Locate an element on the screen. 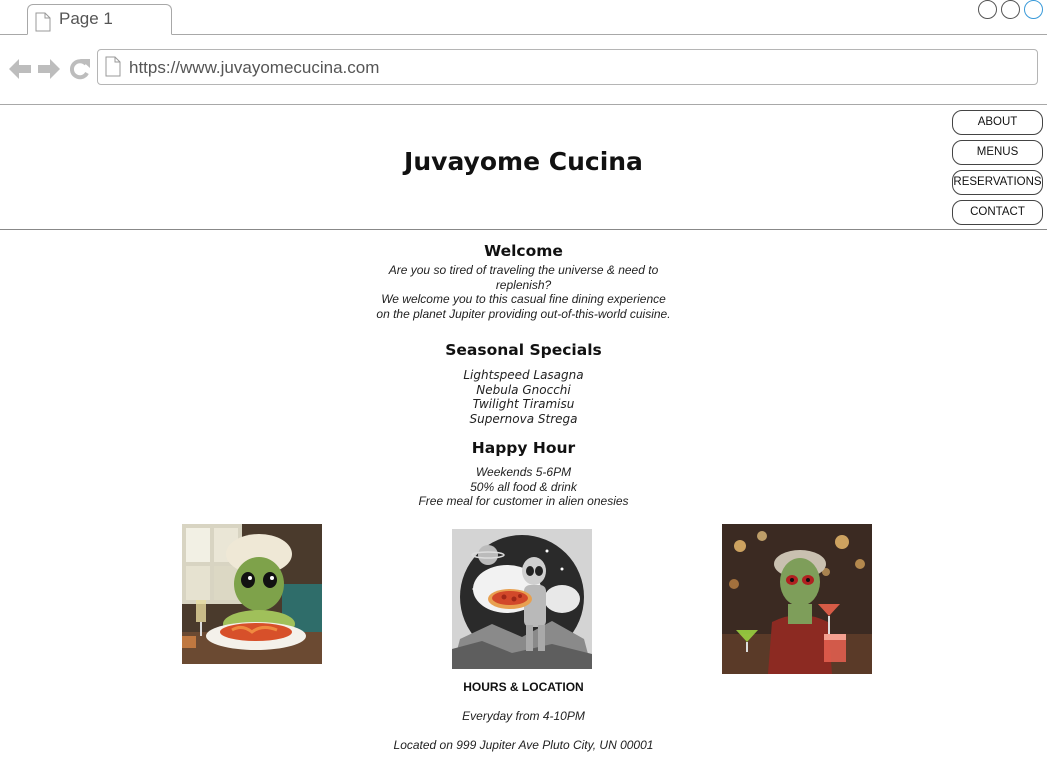 This screenshot has height=773, width=1047. url-text: https://www.juvayomecucina.com is located at coordinates (254, 67).